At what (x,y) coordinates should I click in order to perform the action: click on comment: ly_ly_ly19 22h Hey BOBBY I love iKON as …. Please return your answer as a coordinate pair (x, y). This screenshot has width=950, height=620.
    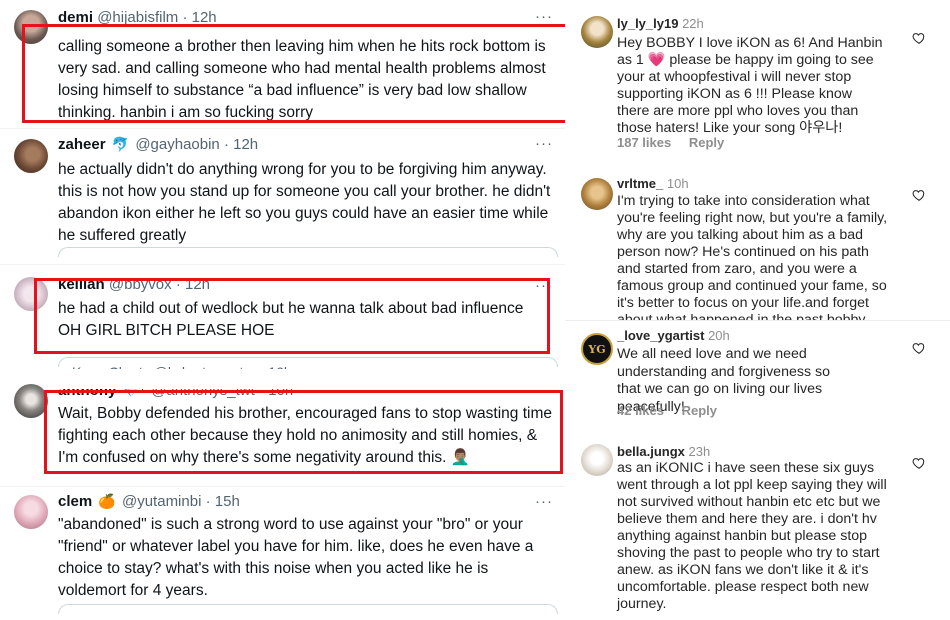
    Looking at the image, I should click on (757, 81).